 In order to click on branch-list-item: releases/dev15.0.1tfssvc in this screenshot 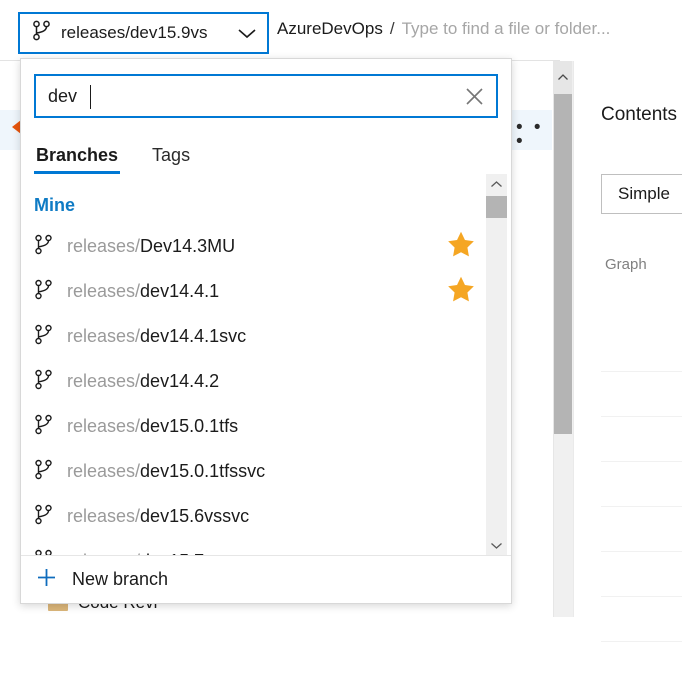, I will do `click(266, 471)`.